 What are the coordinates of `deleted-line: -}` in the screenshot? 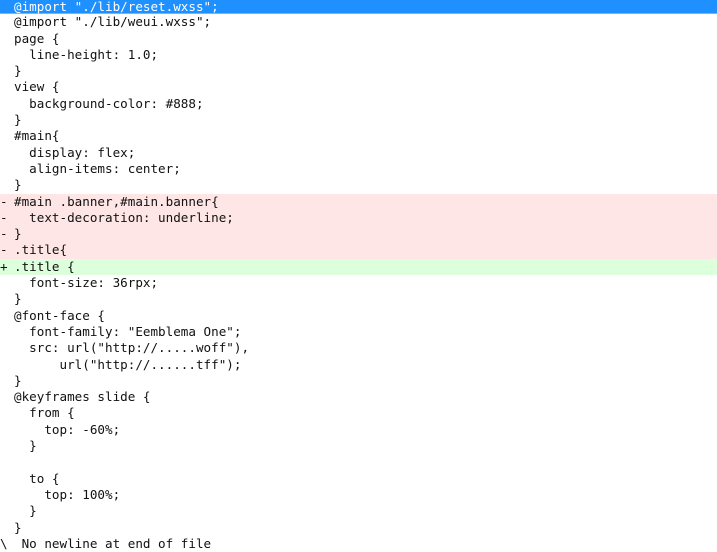 It's located at (358, 234).